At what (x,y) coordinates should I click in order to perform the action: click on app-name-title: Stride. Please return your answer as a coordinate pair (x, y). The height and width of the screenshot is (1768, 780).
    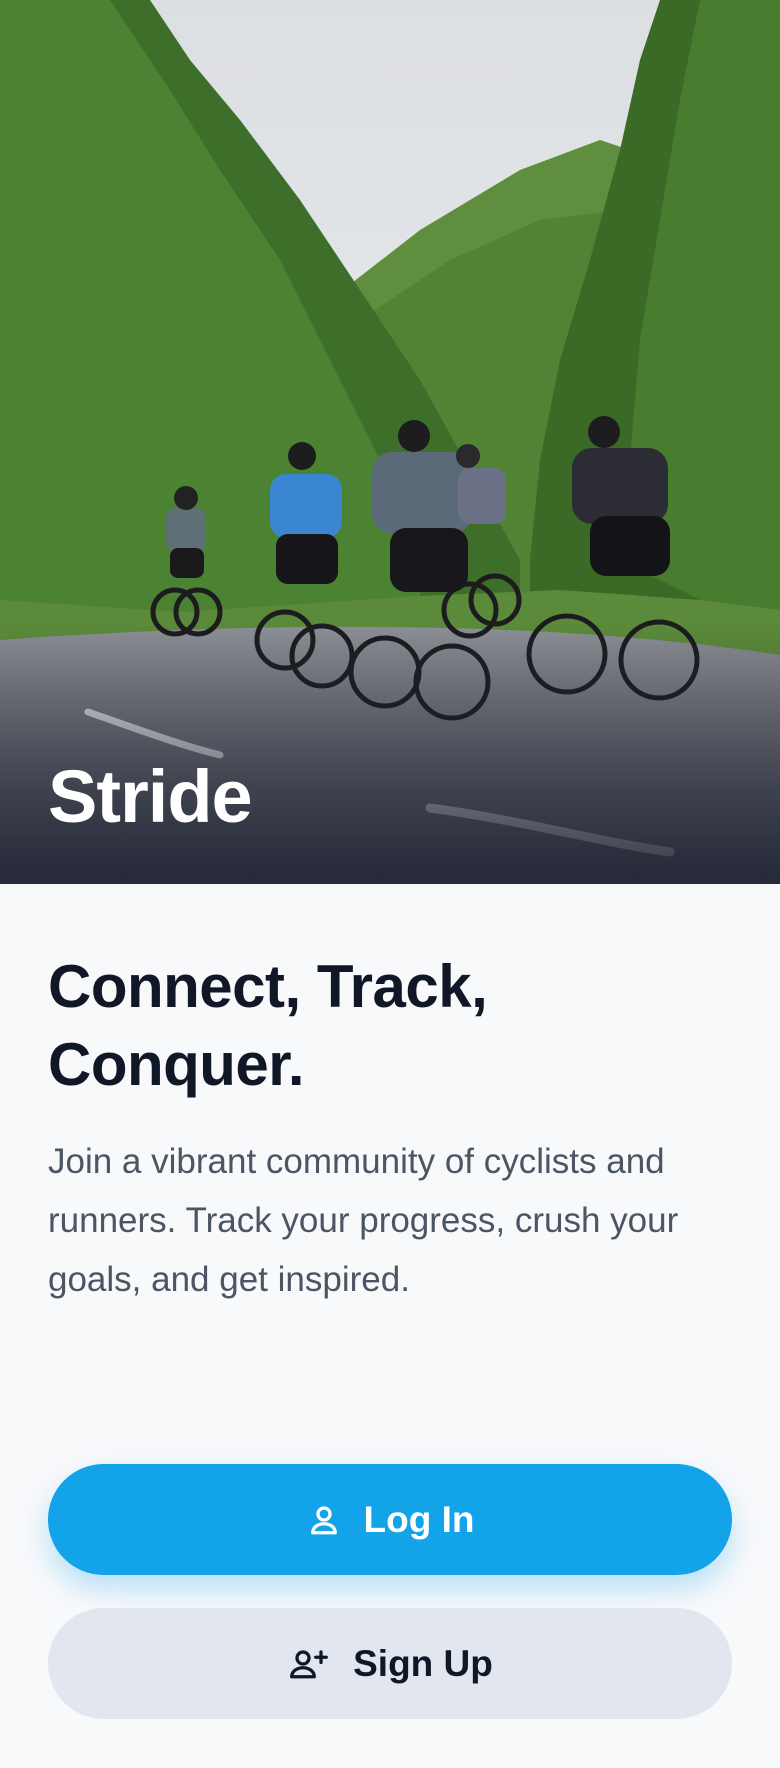
    Looking at the image, I should click on (150, 796).